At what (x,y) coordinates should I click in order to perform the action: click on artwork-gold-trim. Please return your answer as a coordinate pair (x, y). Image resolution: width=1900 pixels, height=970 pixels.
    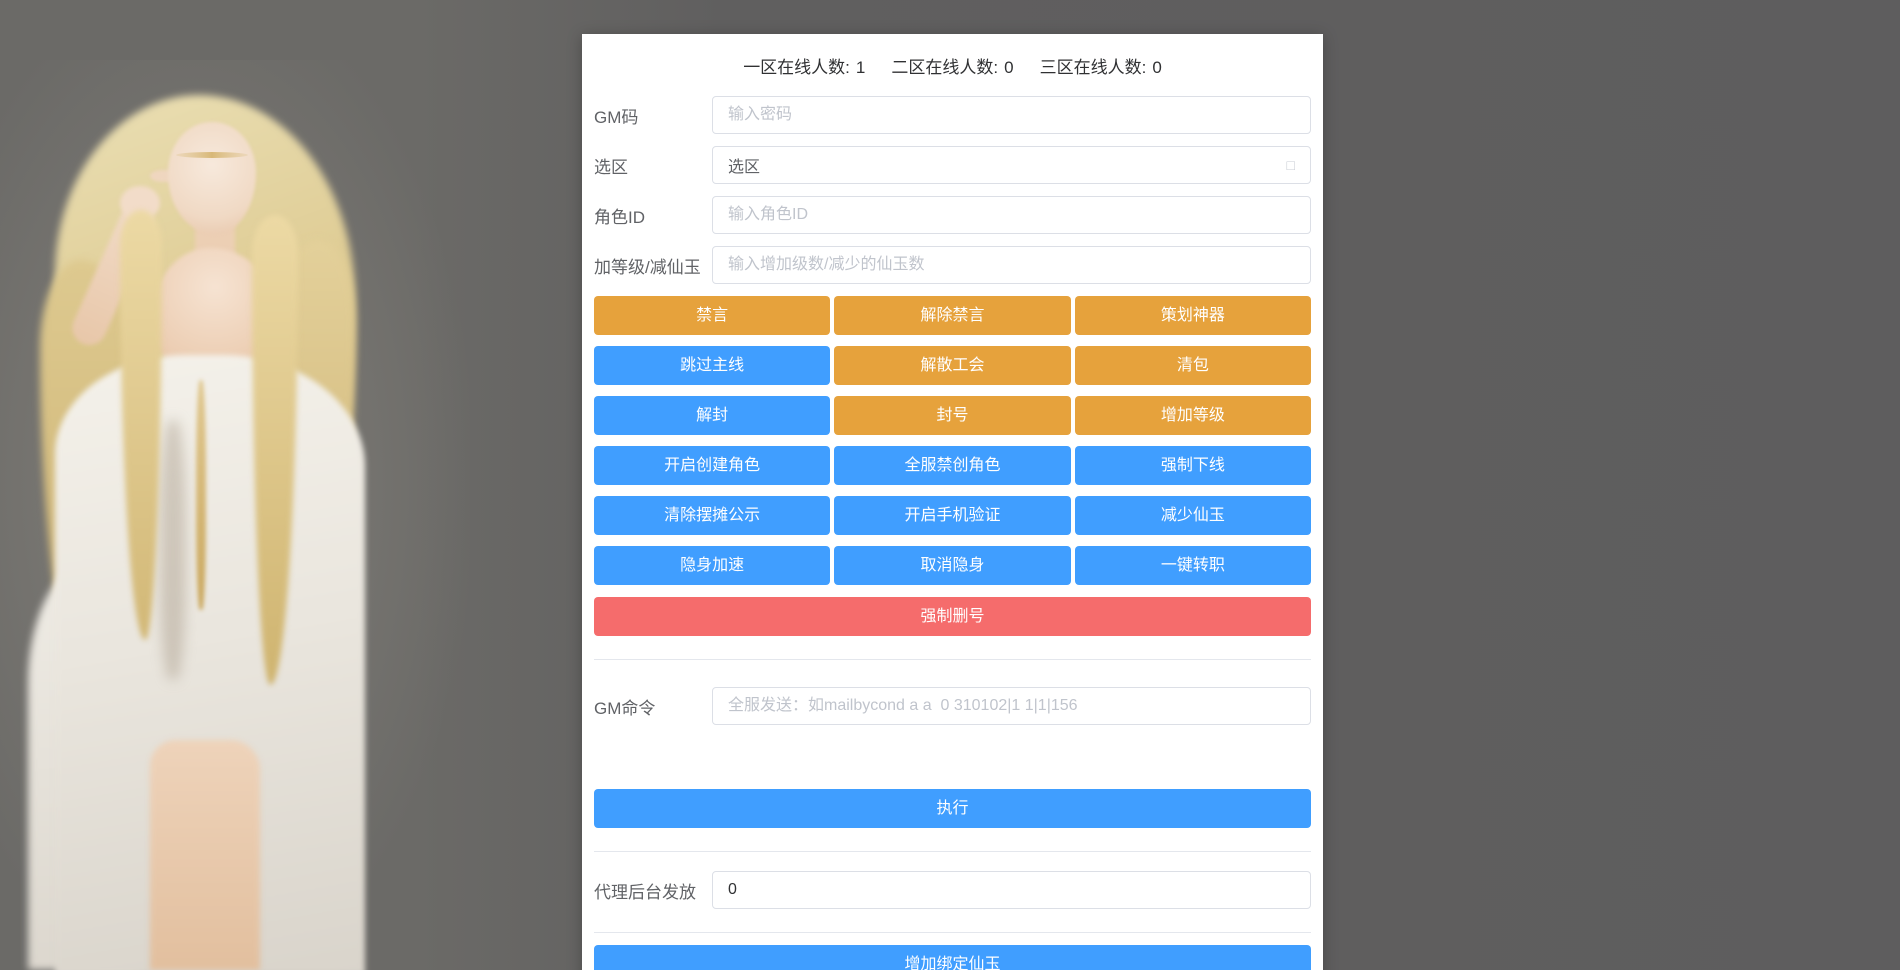
    Looking at the image, I should click on (201, 495).